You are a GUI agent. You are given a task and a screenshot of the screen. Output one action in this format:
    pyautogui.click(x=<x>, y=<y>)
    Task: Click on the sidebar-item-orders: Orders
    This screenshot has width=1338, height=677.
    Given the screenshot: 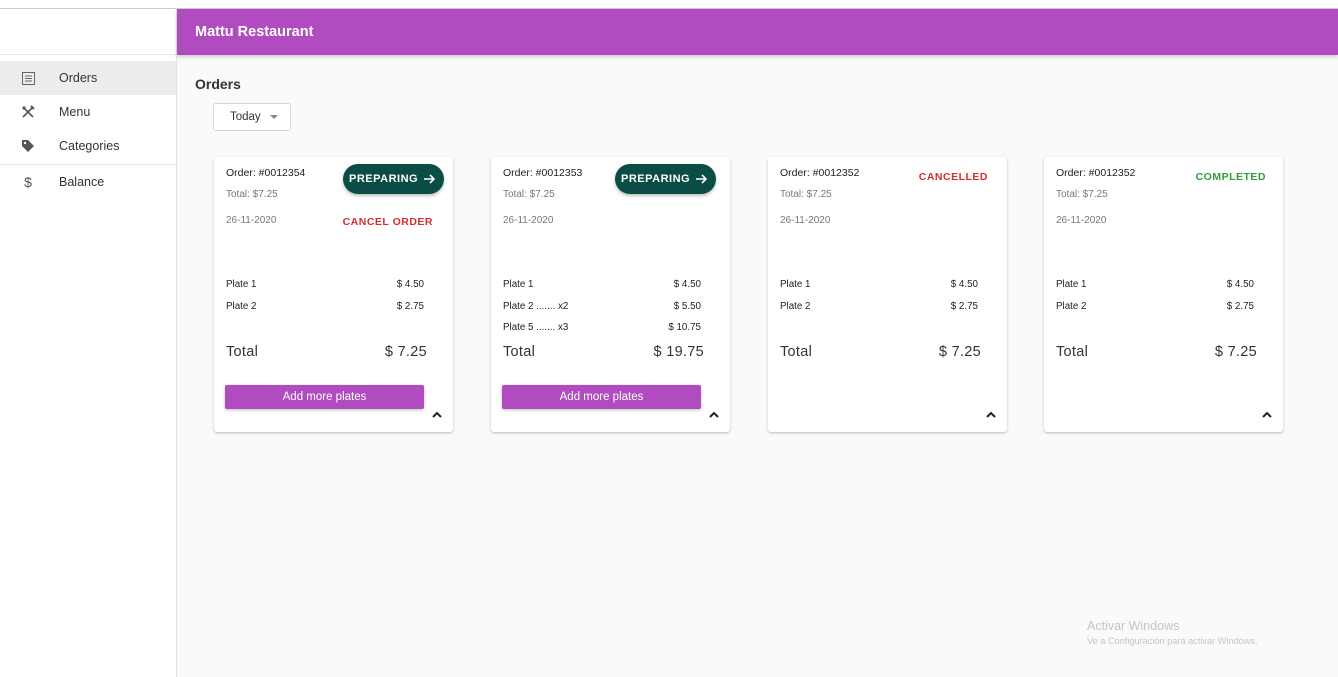 What is the action you would take?
    pyautogui.click(x=88, y=78)
    